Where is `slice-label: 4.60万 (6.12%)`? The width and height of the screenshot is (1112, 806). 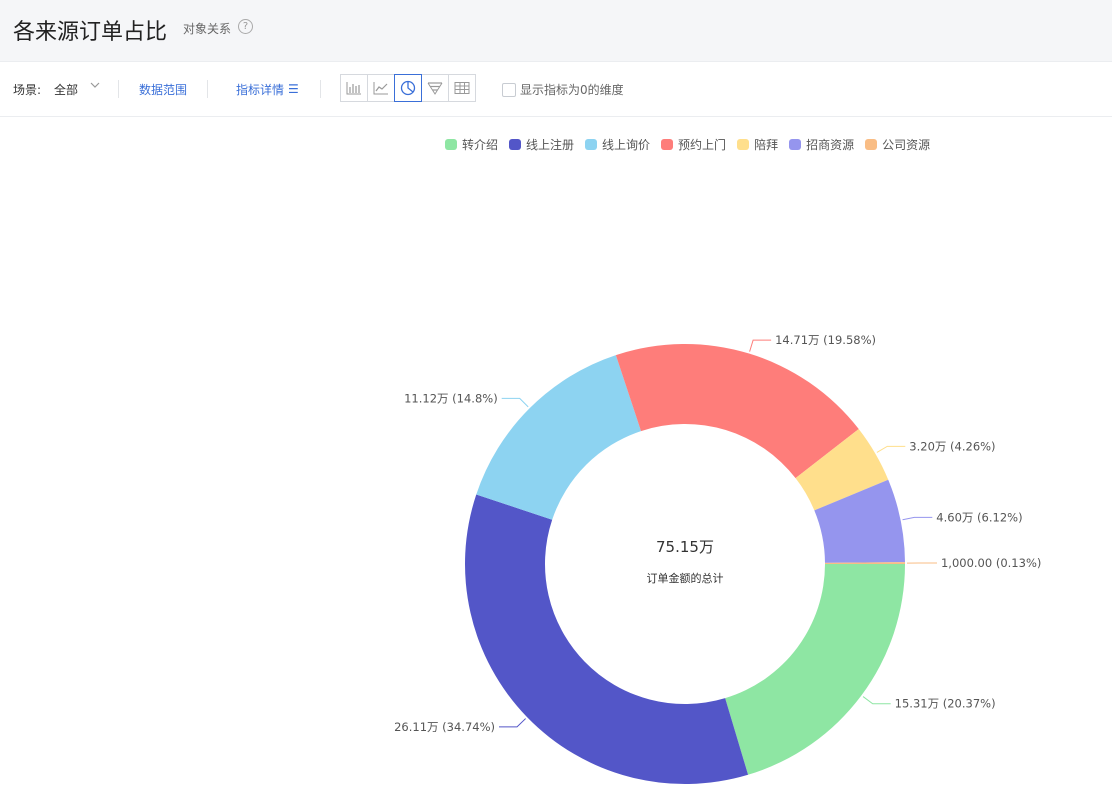 slice-label: 4.60万 (6.12%) is located at coordinates (979, 517).